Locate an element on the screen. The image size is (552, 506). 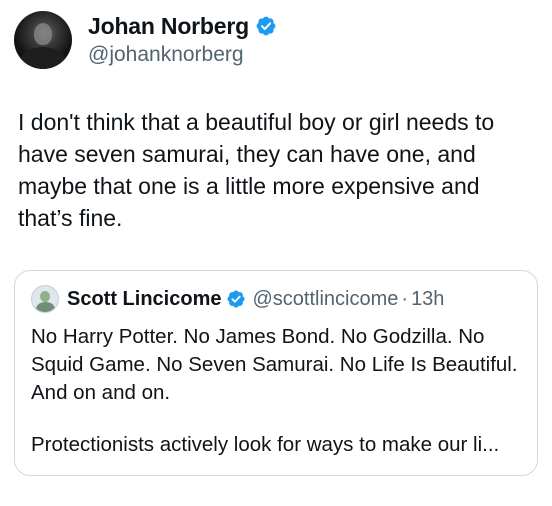
quoted-tweet-header: Scott Lincicome @scottlincicome · 13h is located at coordinates (237, 299).